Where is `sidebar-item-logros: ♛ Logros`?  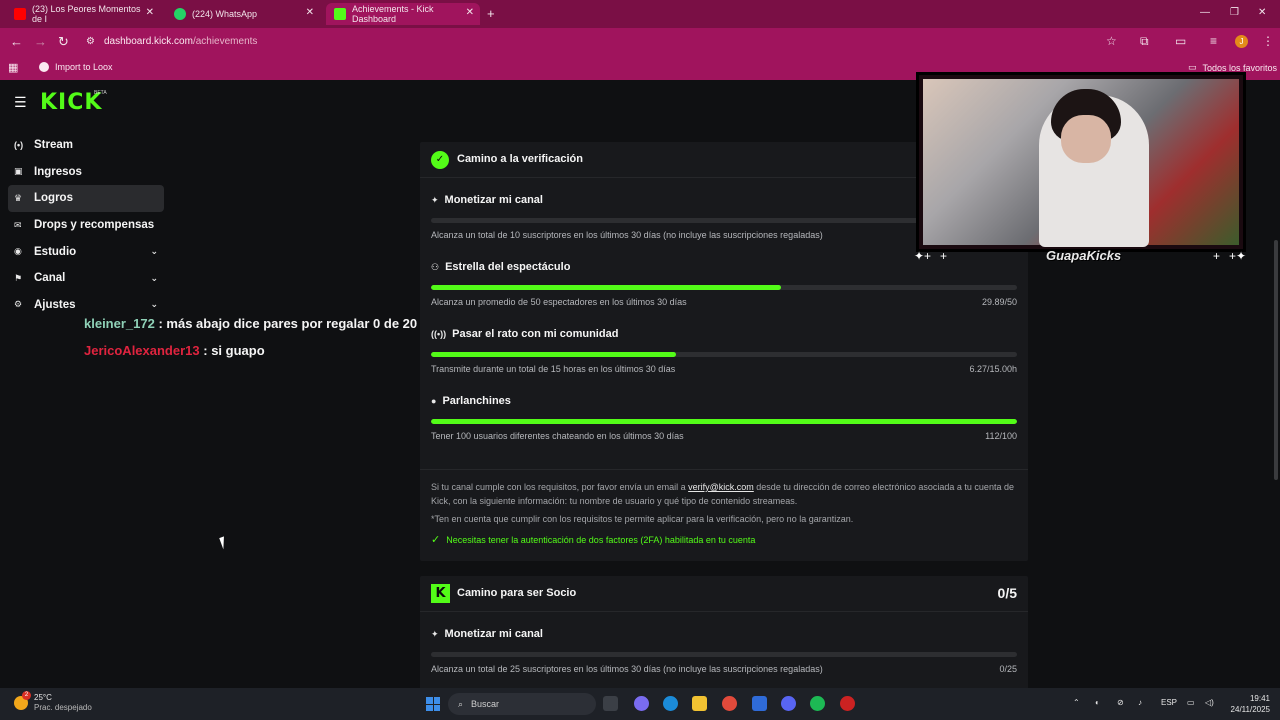 sidebar-item-logros: ♛ Logros is located at coordinates (86, 198).